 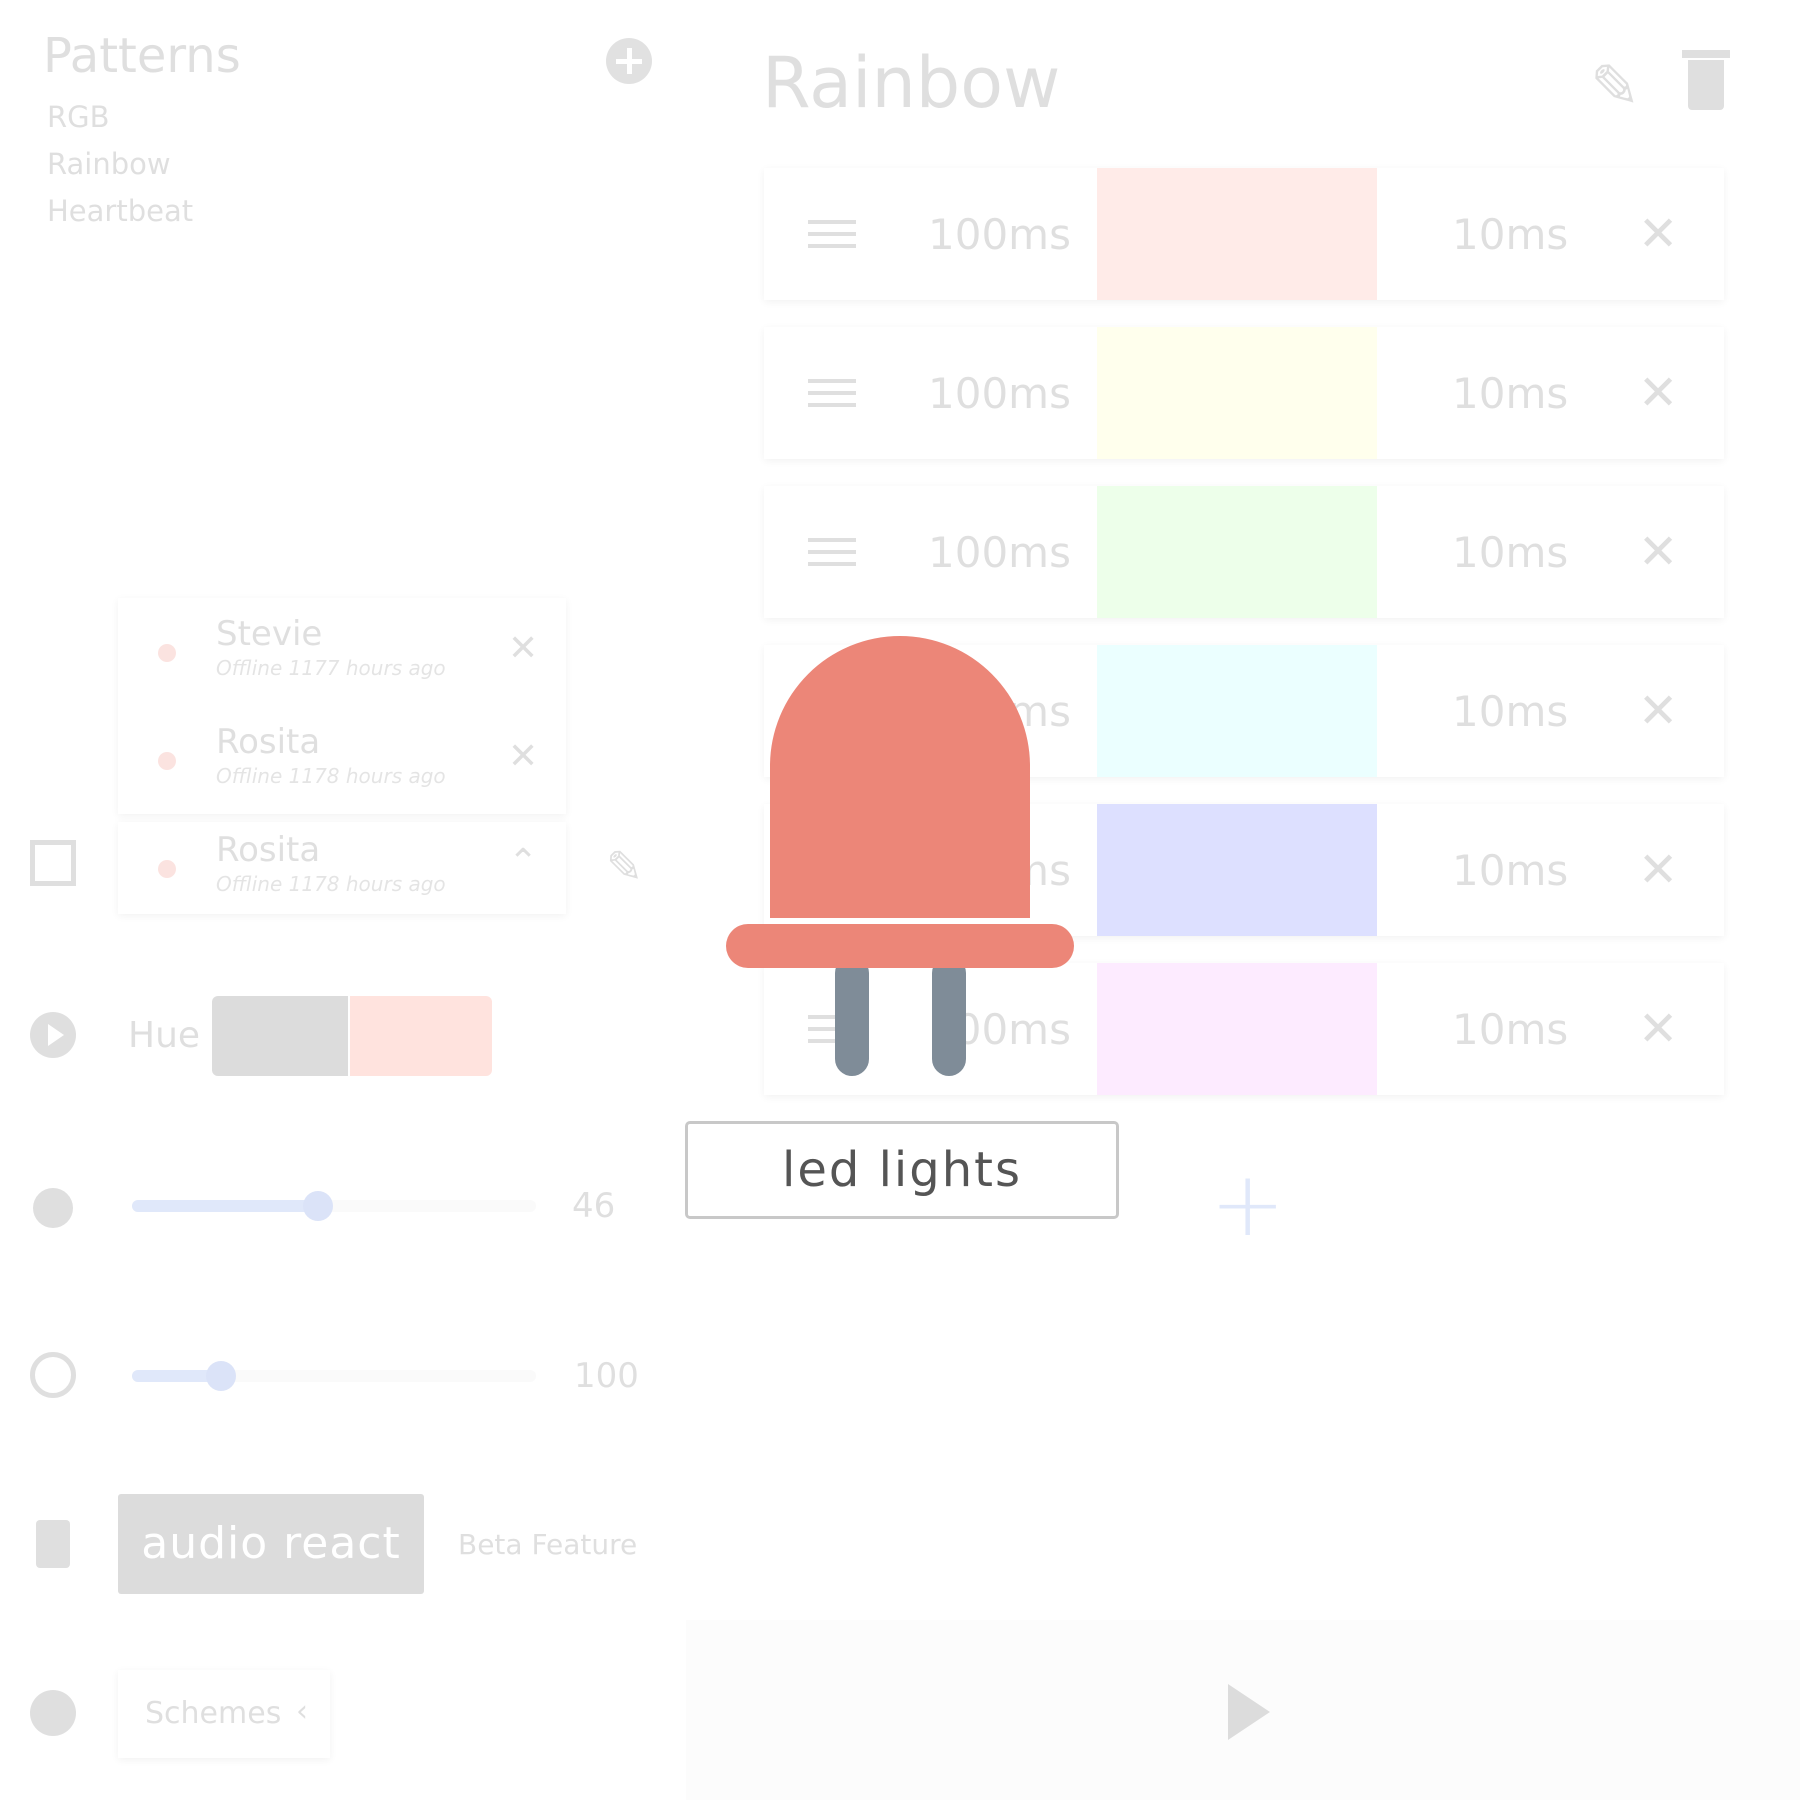 What do you see at coordinates (221, 1376) in the screenshot?
I see `speed-slider-thumb` at bounding box center [221, 1376].